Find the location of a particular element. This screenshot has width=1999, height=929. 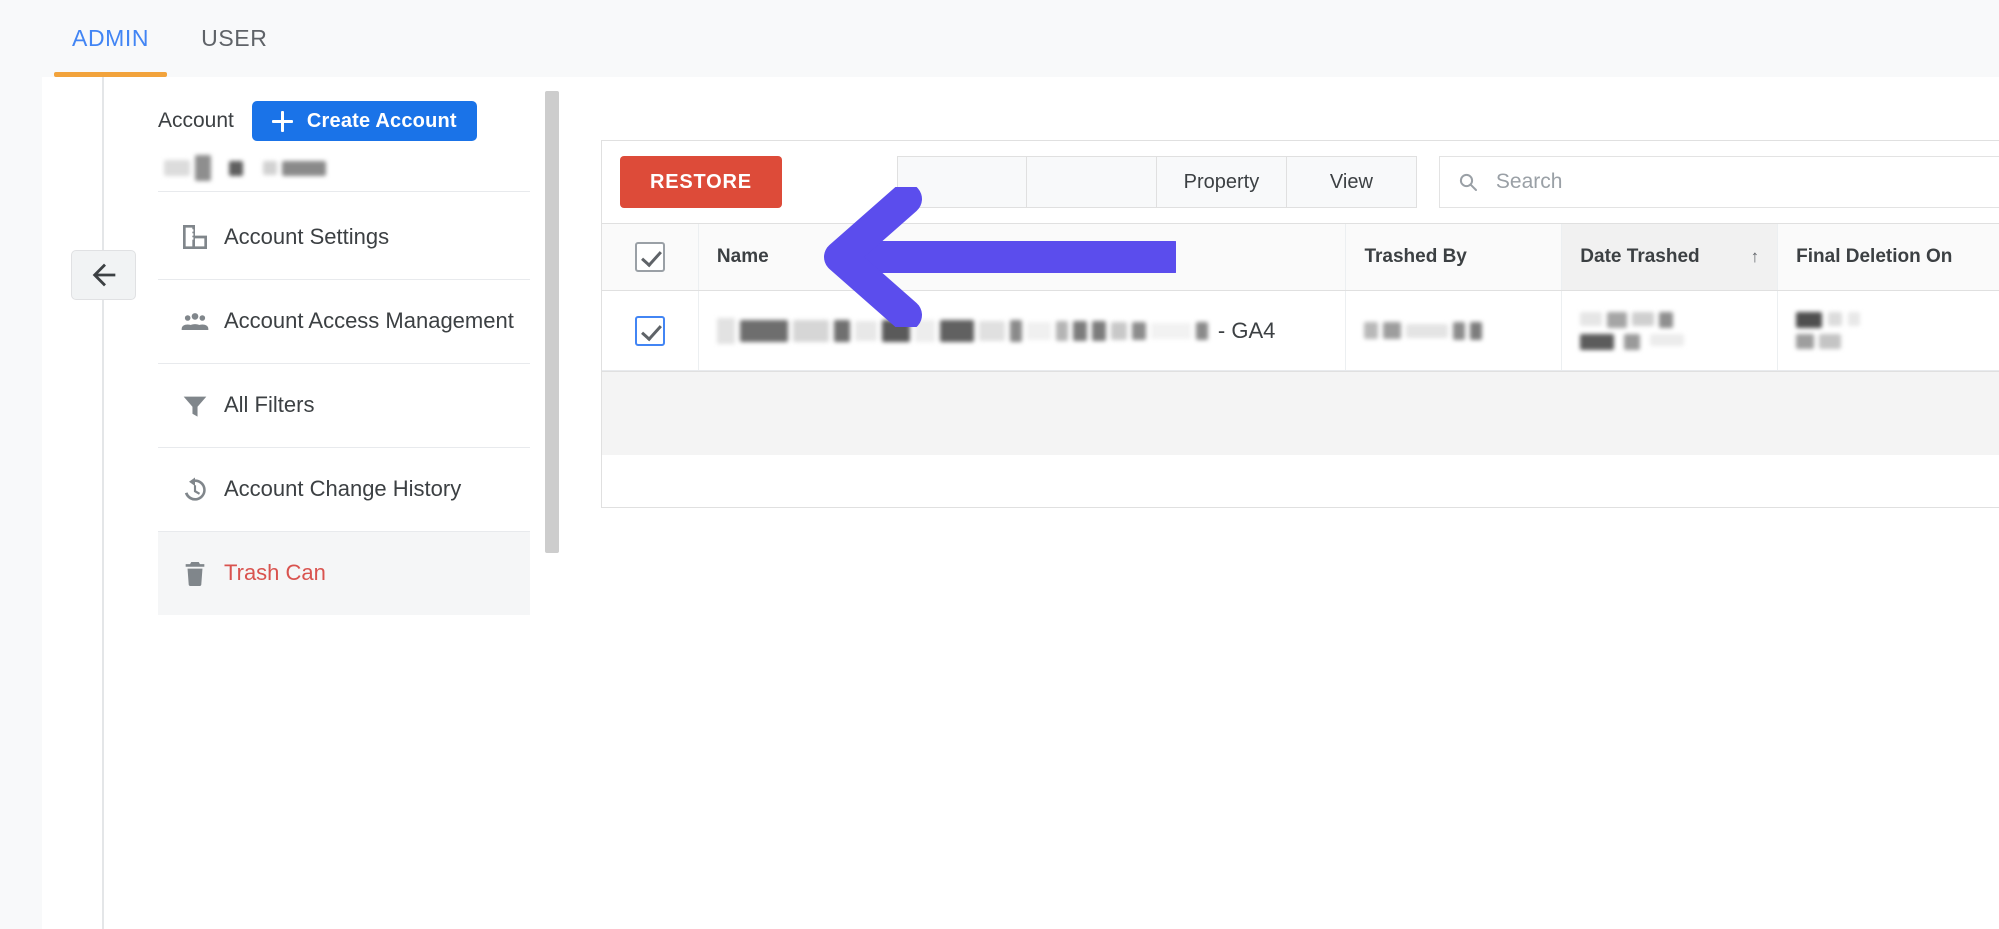

select-all-header-cell is located at coordinates (650, 257).